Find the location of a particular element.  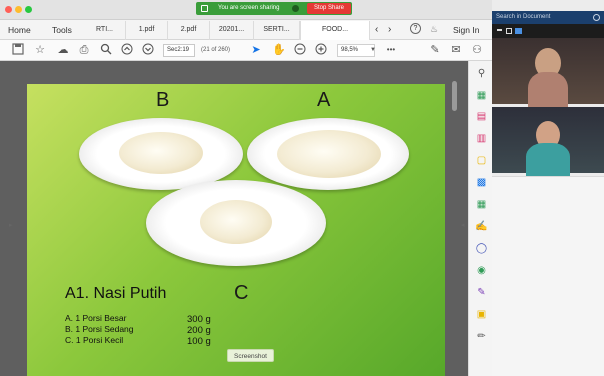

left-panel-toggle: ▸ is located at coordinates (11, 225).